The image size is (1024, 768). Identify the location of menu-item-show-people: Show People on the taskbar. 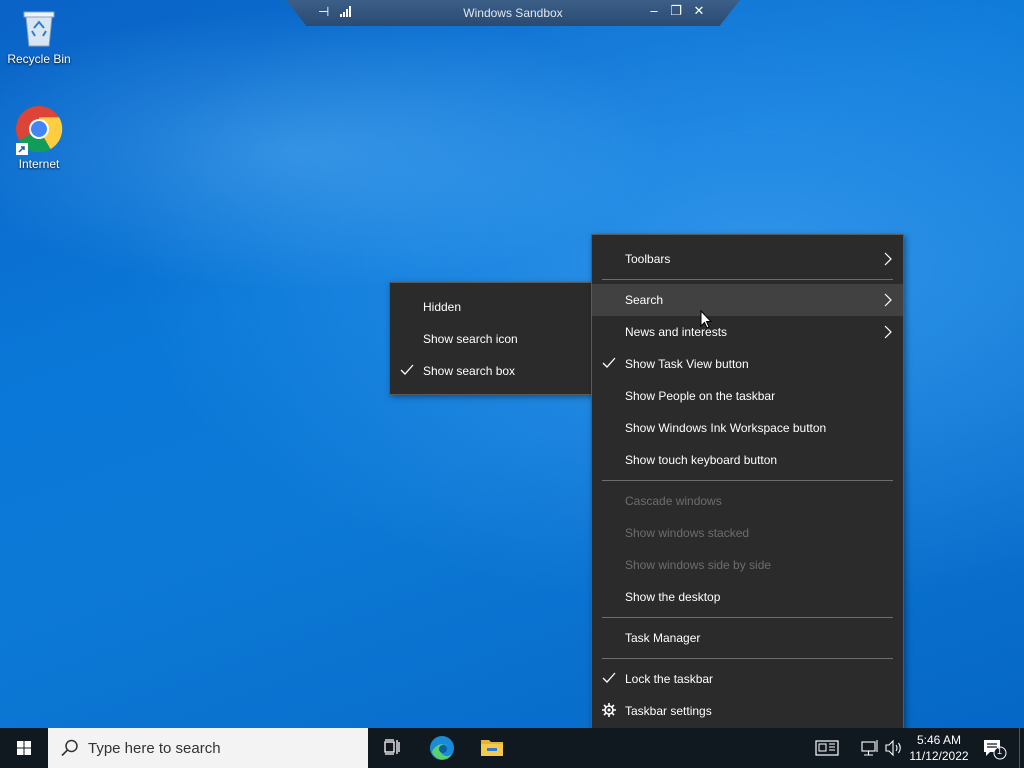
(747, 396).